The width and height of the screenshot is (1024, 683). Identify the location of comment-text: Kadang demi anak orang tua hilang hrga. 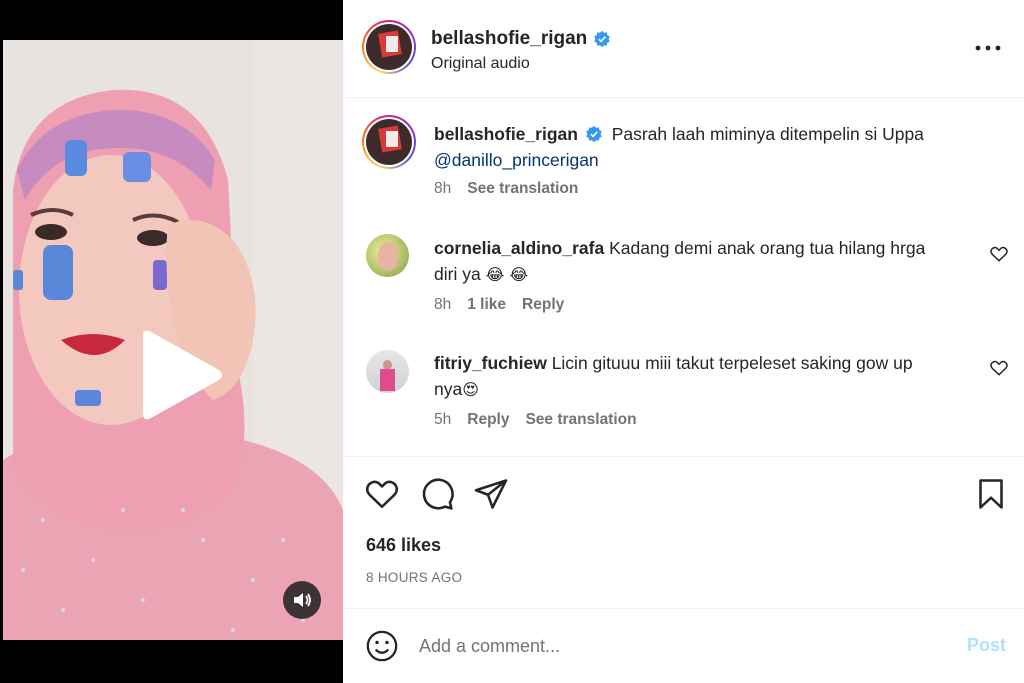
(767, 248).